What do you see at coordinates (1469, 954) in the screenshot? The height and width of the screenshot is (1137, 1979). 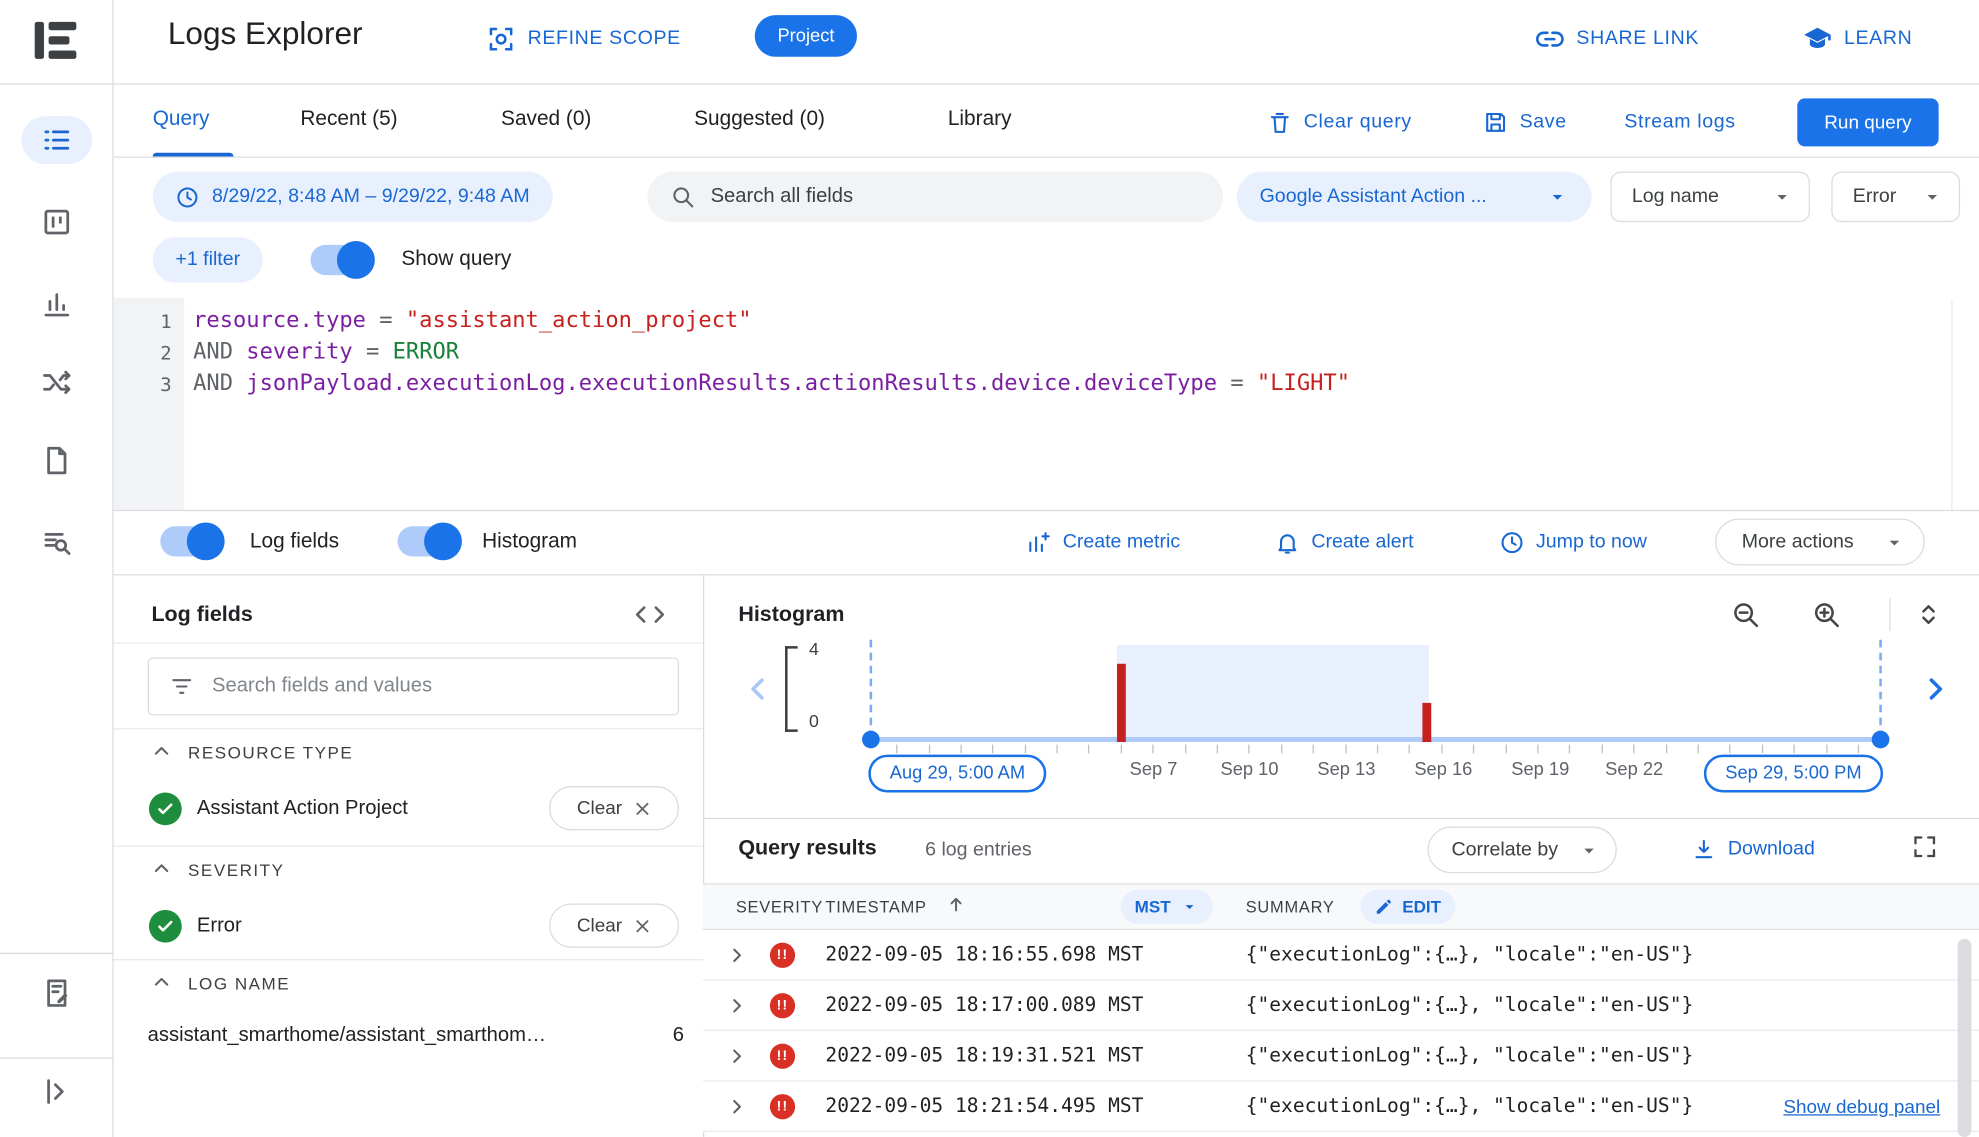 I see `row-summary: {"executionLog":{…}, "locale":"en-US"}` at bounding box center [1469, 954].